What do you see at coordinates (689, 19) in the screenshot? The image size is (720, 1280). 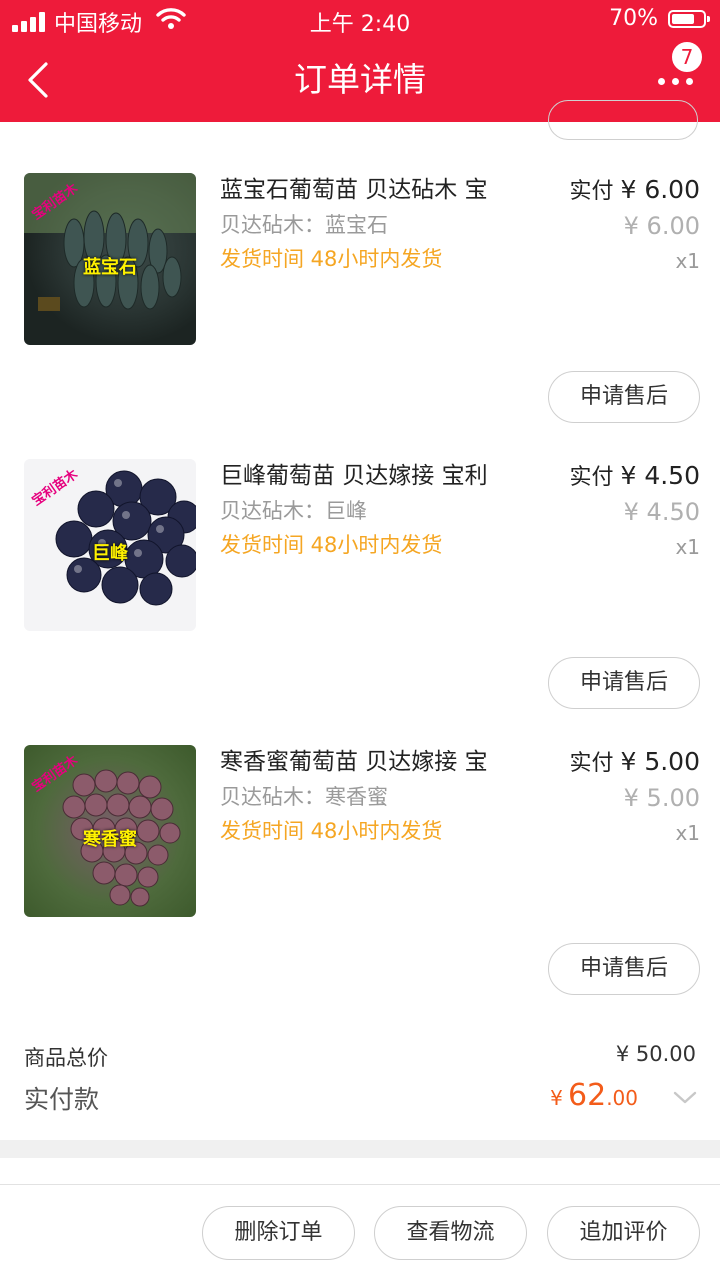 I see `battery-icon` at bounding box center [689, 19].